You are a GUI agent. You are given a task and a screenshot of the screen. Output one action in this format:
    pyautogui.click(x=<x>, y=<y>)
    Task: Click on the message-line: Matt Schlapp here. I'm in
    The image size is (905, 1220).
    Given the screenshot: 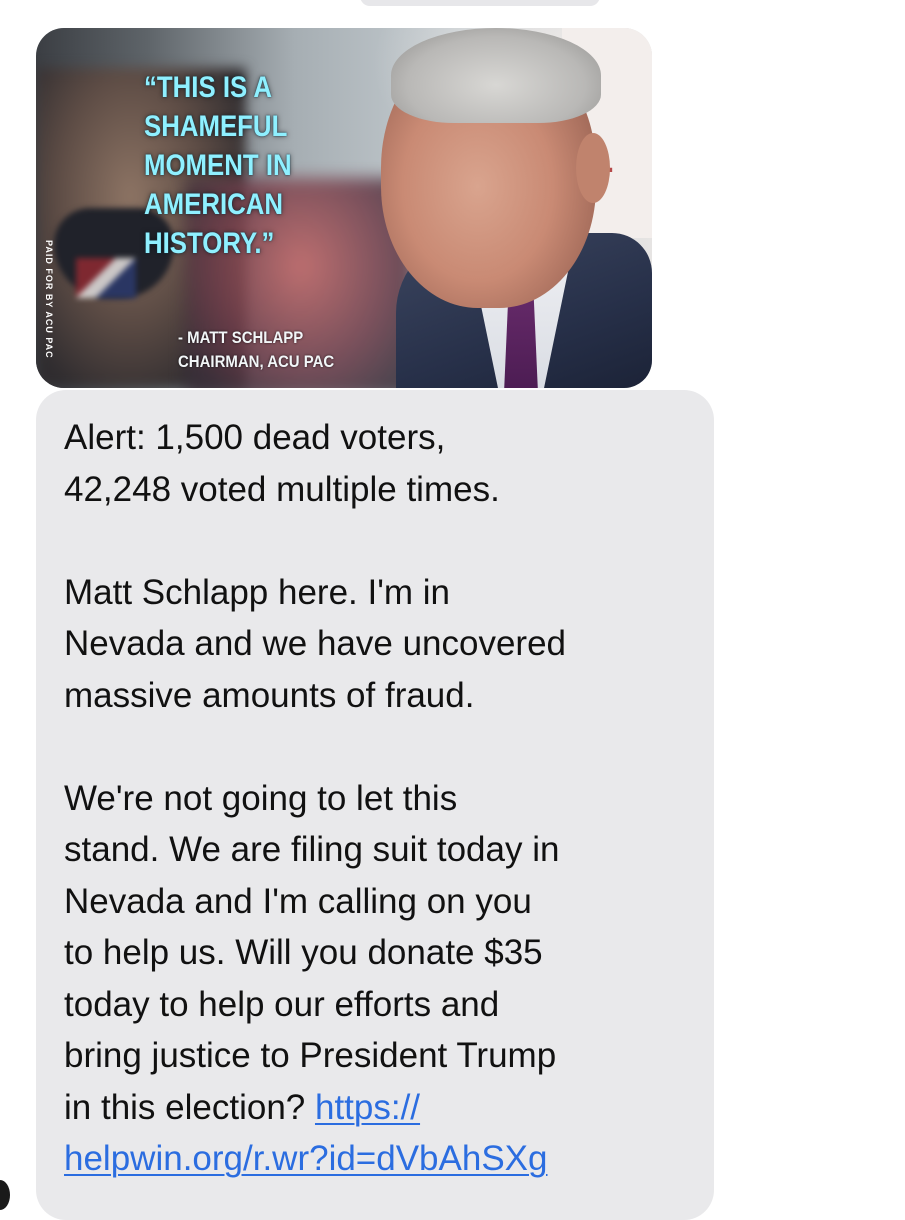 What is the action you would take?
    pyautogui.click(x=257, y=592)
    